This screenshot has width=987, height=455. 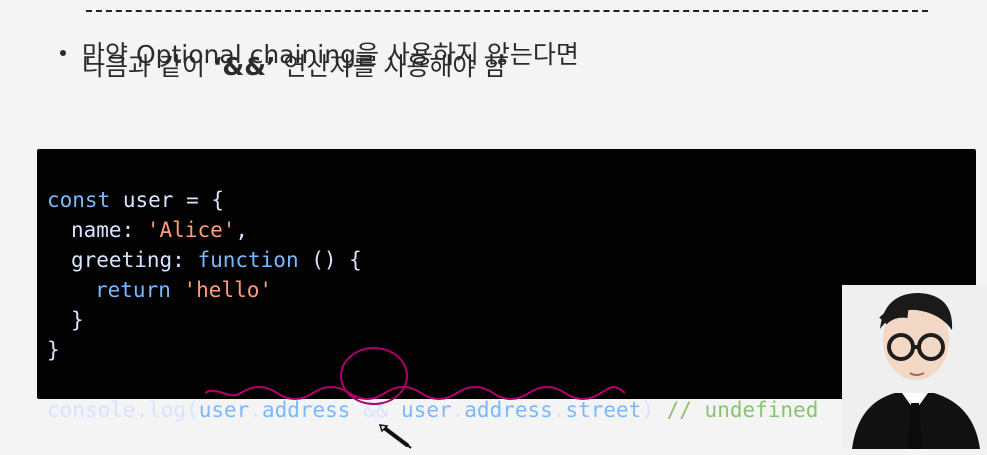 I want to click on code-line-6: }, so click(x=53, y=350).